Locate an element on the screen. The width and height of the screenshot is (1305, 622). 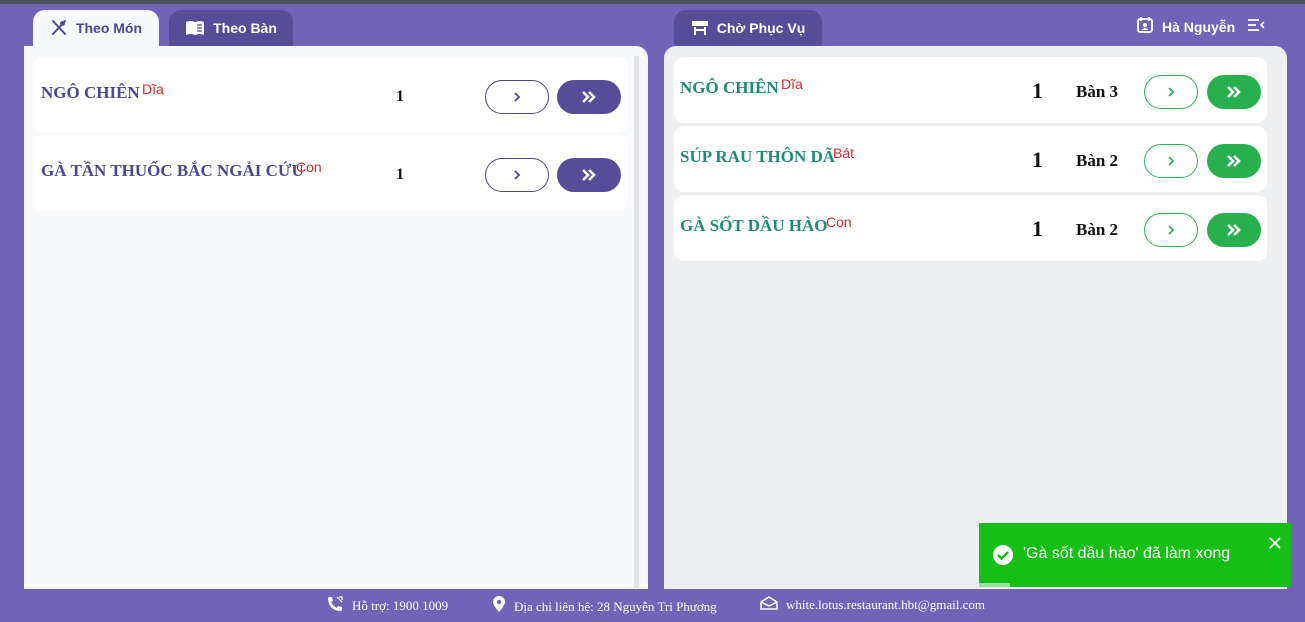
book-icon is located at coordinates (195, 28).